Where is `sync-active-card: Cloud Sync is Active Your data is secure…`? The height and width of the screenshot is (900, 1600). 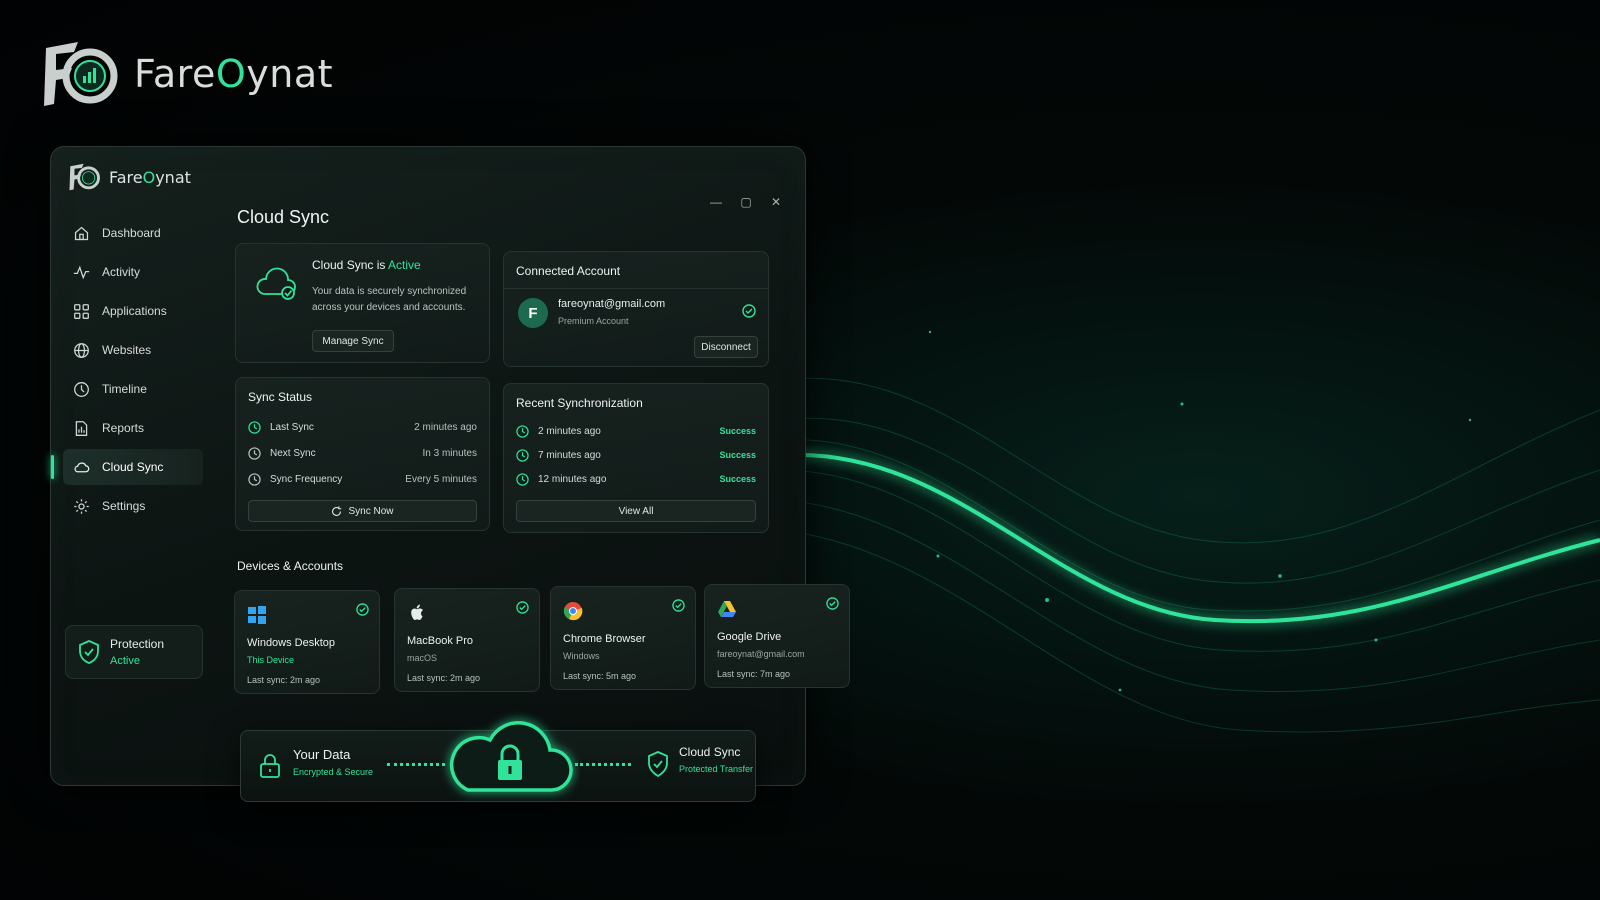
sync-active-card: Cloud Sync is Active Your data is secure… is located at coordinates (362, 303).